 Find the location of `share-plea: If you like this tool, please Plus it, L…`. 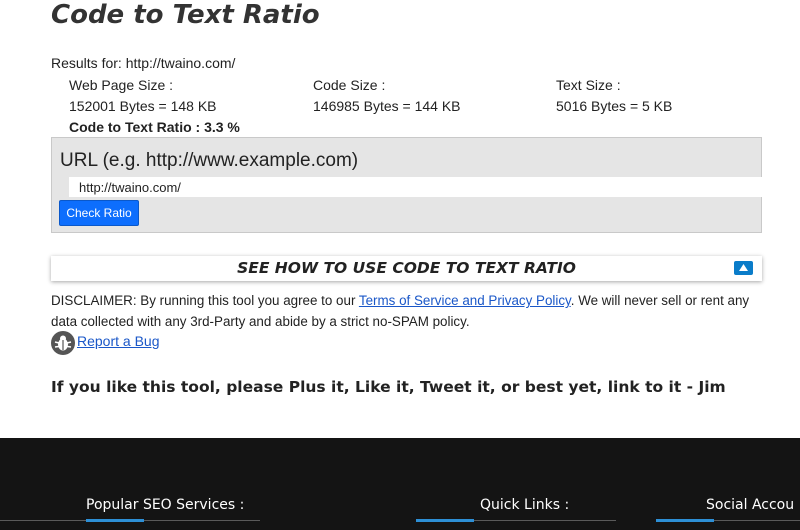

share-plea: If you like this tool, please Plus it, L… is located at coordinates (388, 387).